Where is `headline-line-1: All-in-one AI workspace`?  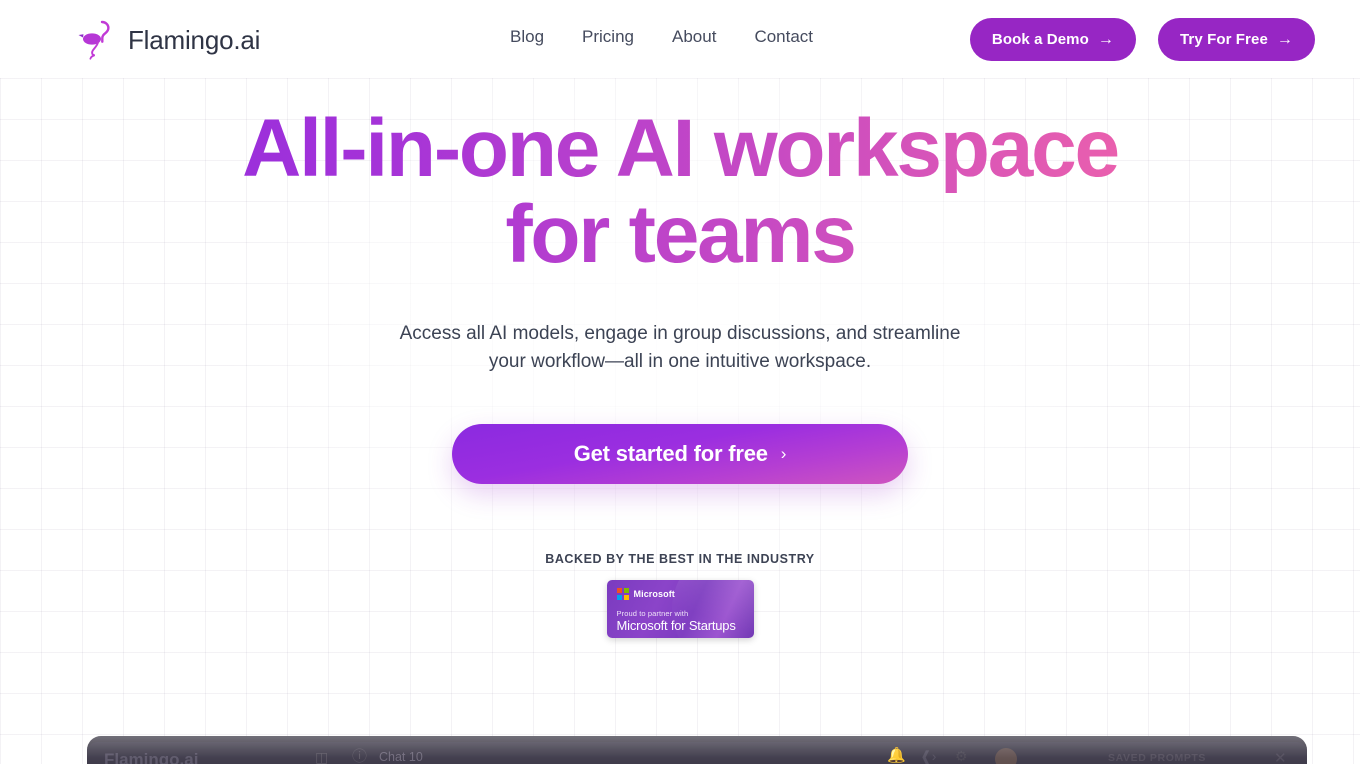
headline-line-1: All-in-one AI workspace is located at coordinates (680, 148).